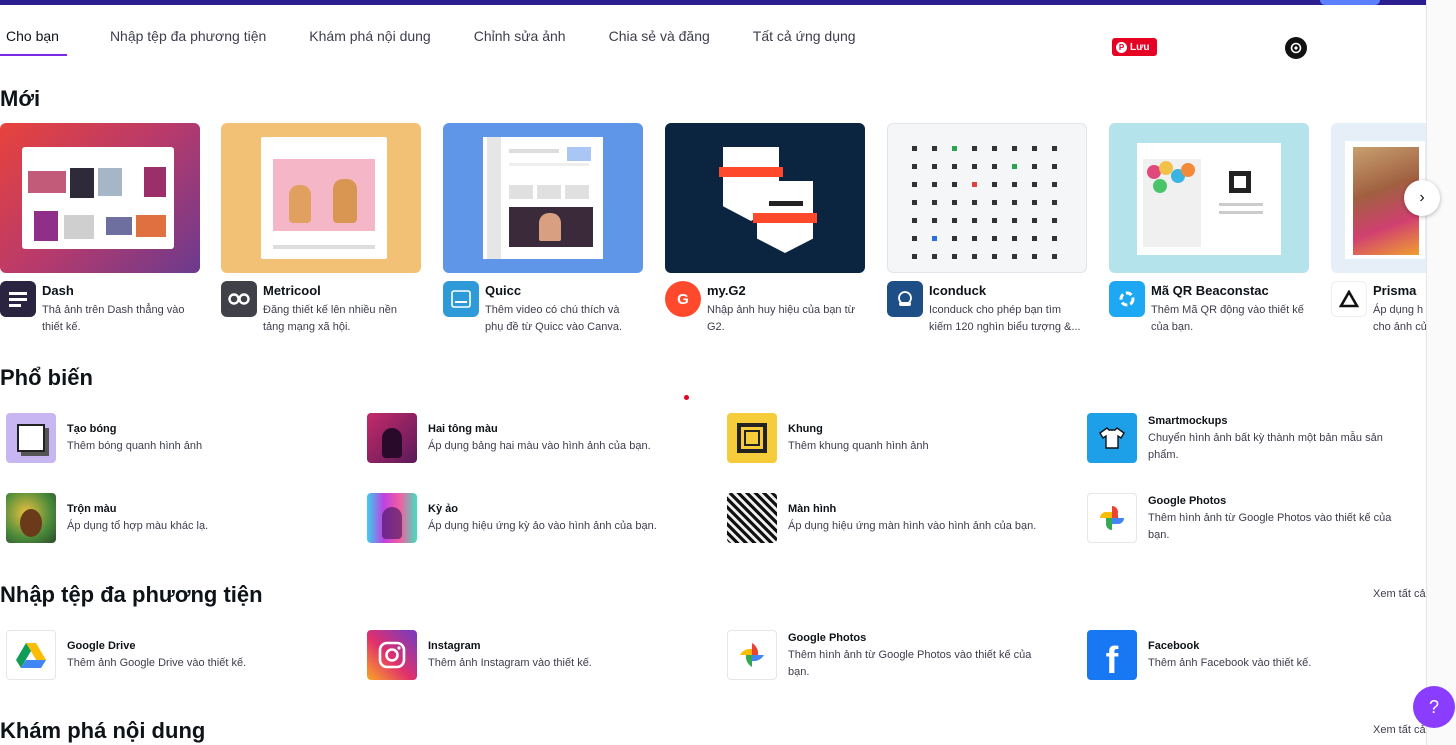 This screenshot has height=745, width=1456. What do you see at coordinates (503, 290) in the screenshot?
I see `app-name: Quicc` at bounding box center [503, 290].